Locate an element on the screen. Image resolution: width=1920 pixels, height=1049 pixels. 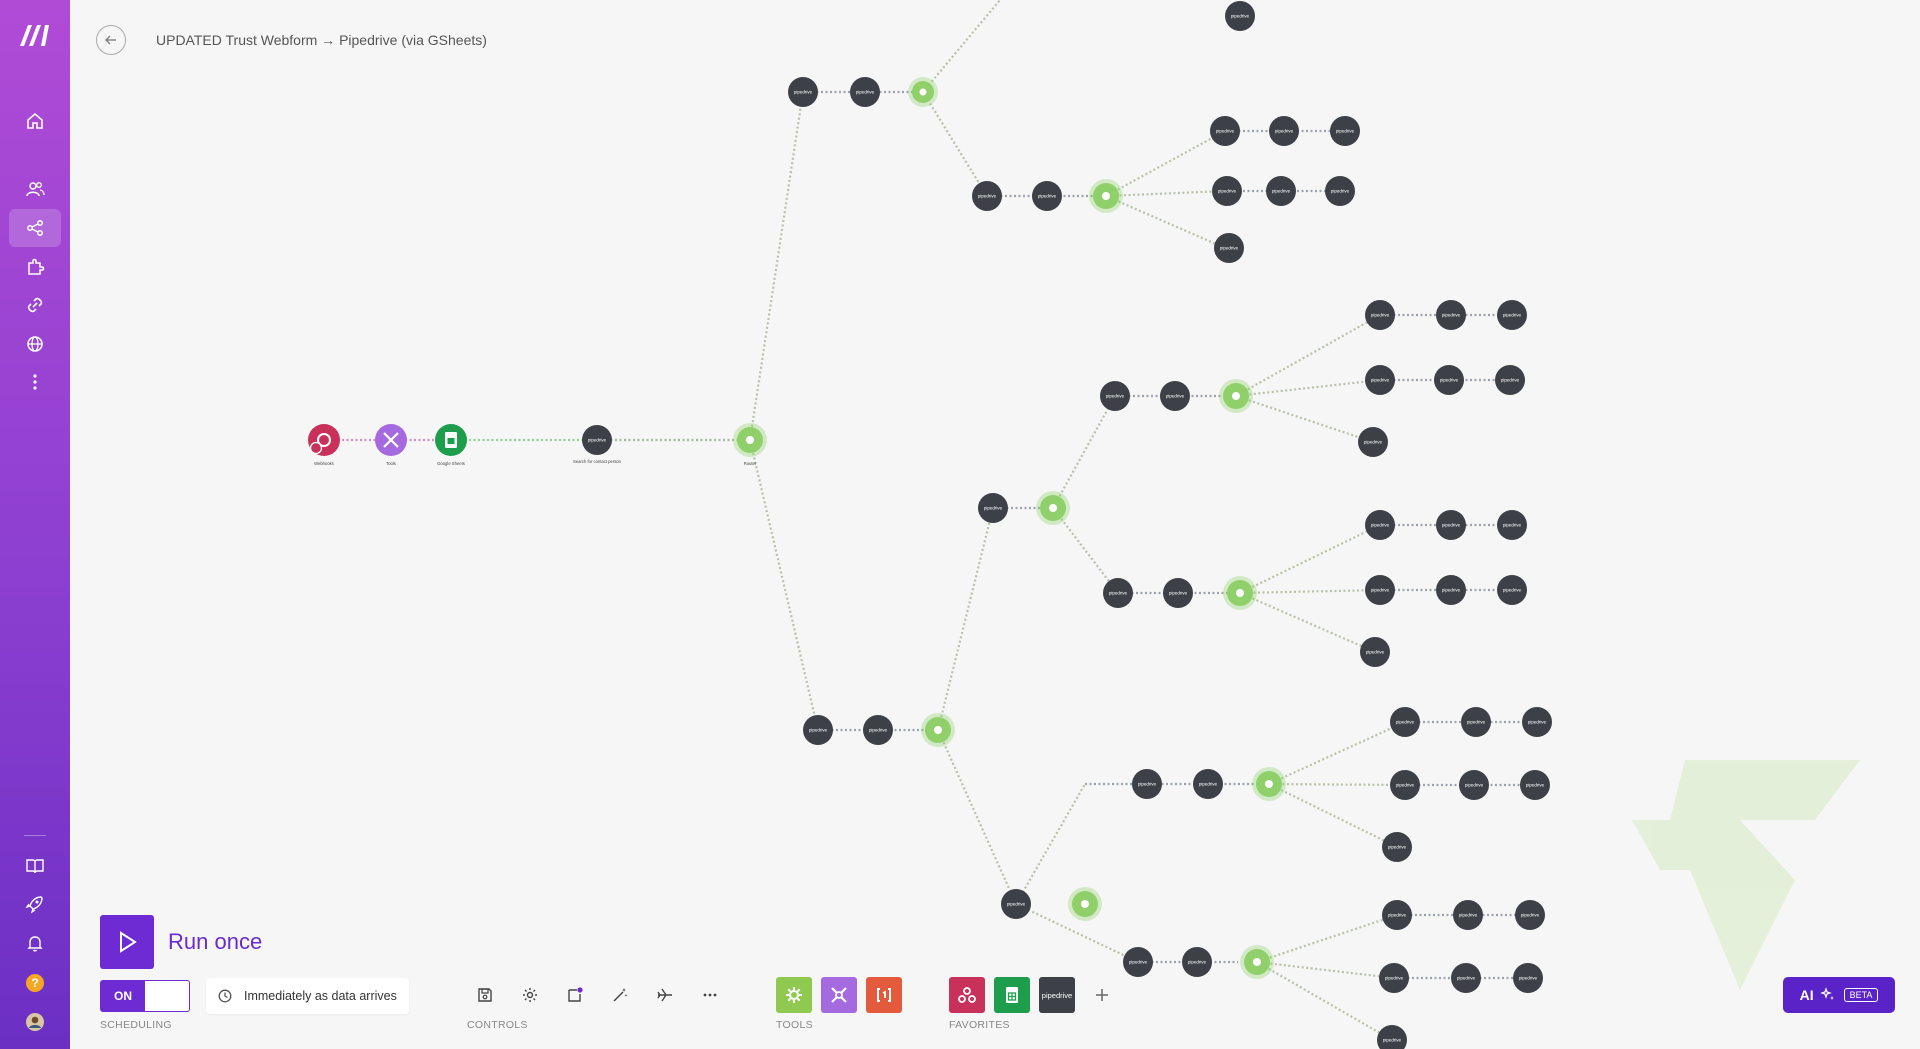
flow-control-button is located at coordinates (839, 995).